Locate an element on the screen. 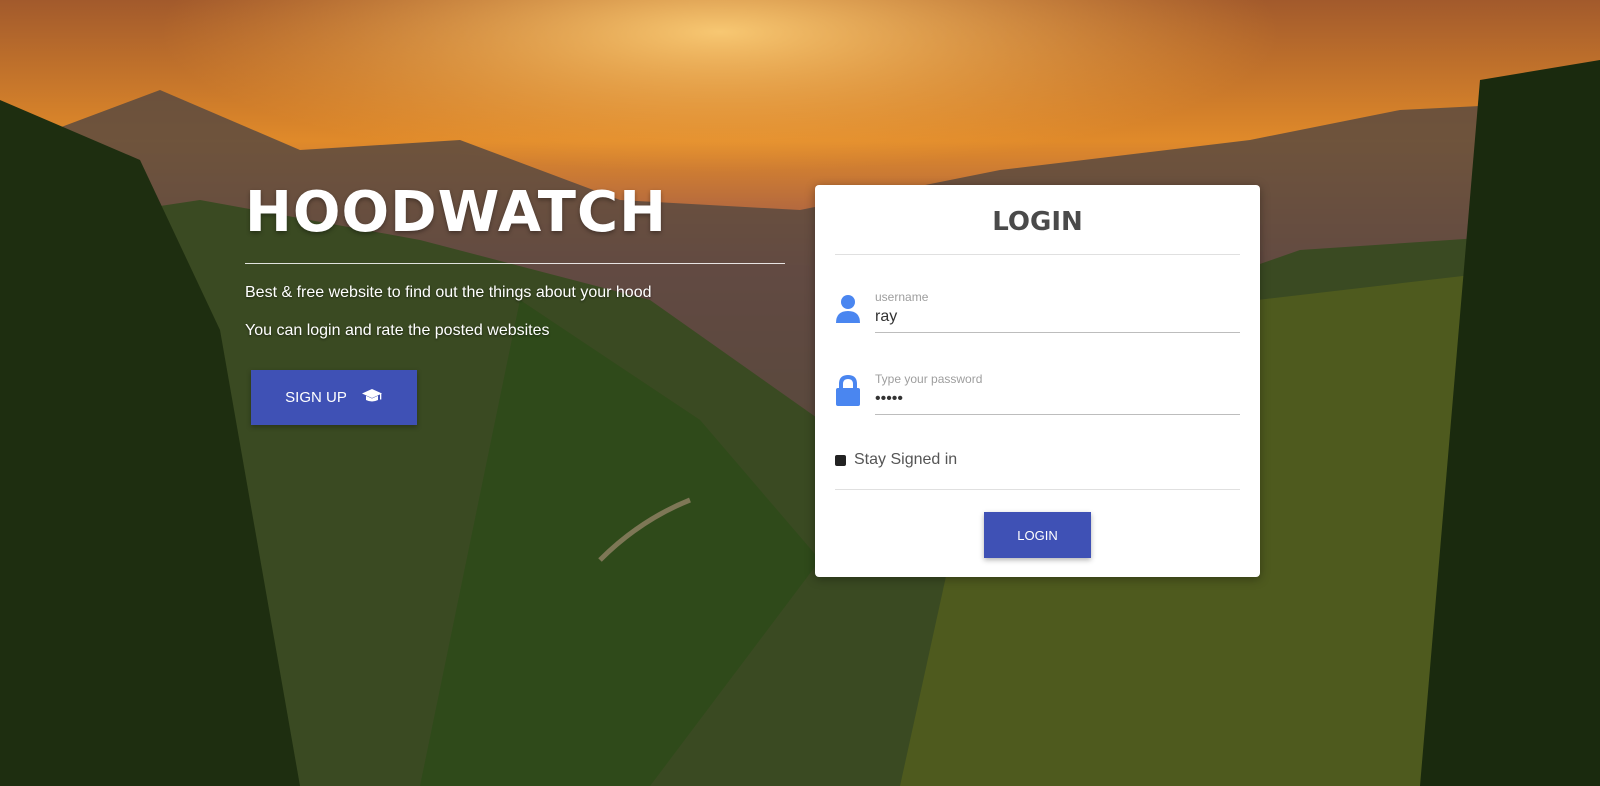 The width and height of the screenshot is (1600, 786). password-label: Type your password is located at coordinates (929, 379).